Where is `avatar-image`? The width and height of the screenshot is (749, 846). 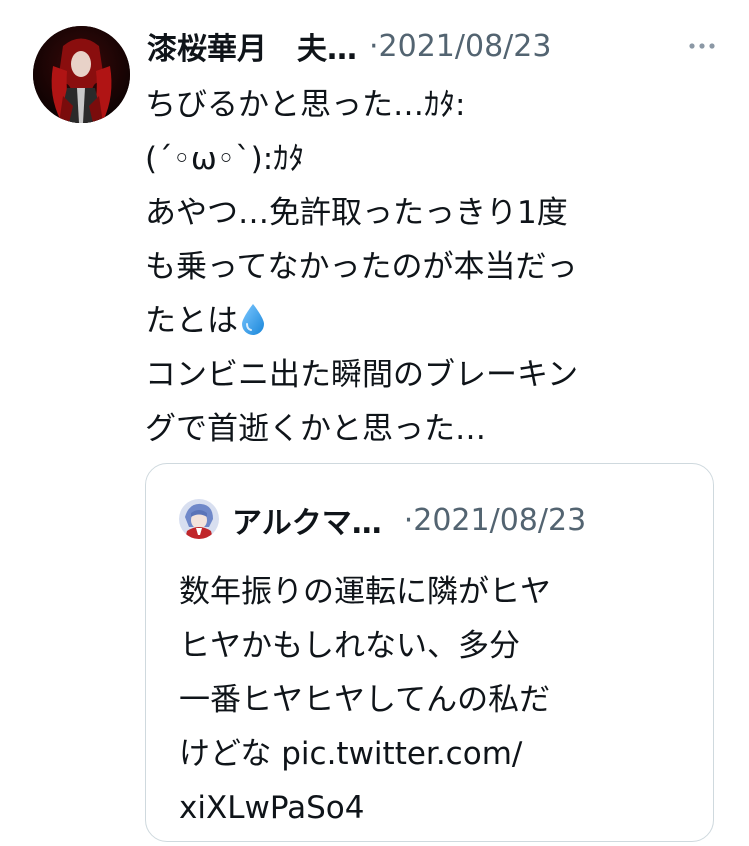 avatar-image is located at coordinates (81, 74).